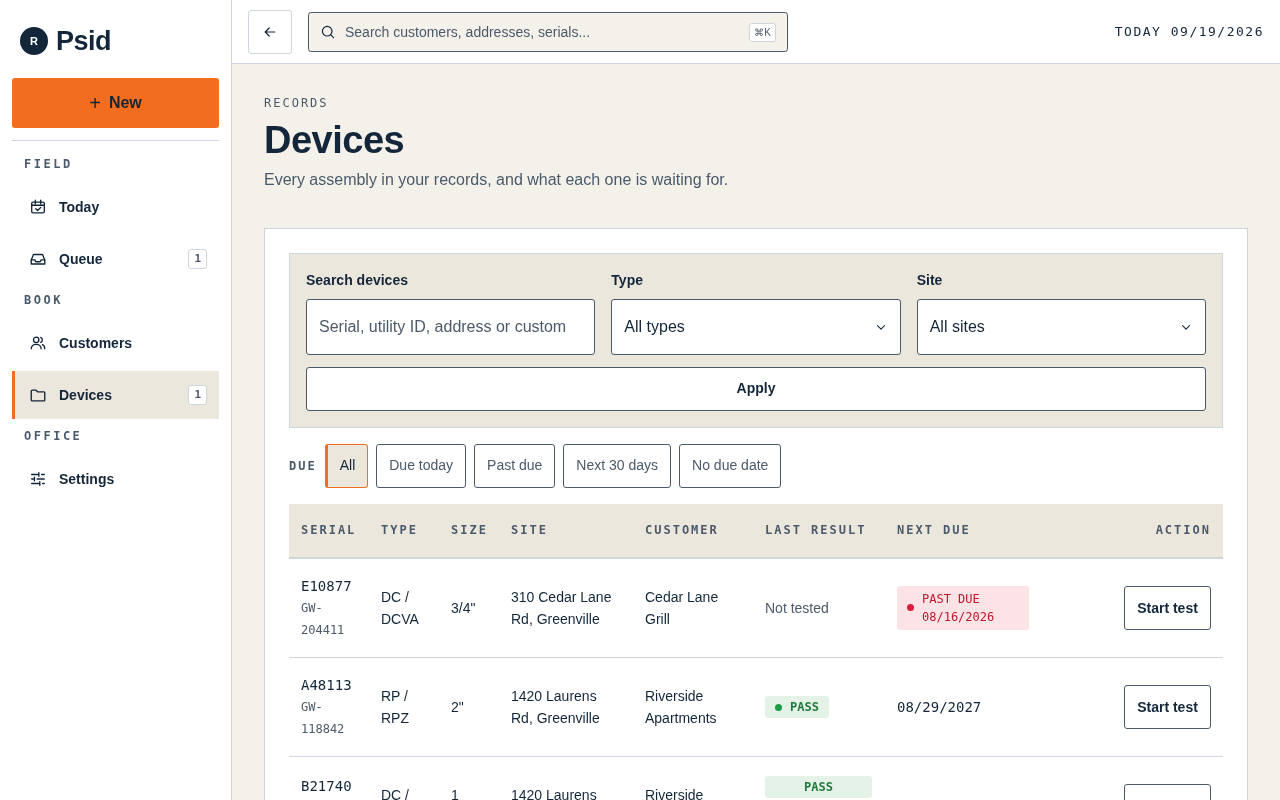  I want to click on people-icon, so click(38, 343).